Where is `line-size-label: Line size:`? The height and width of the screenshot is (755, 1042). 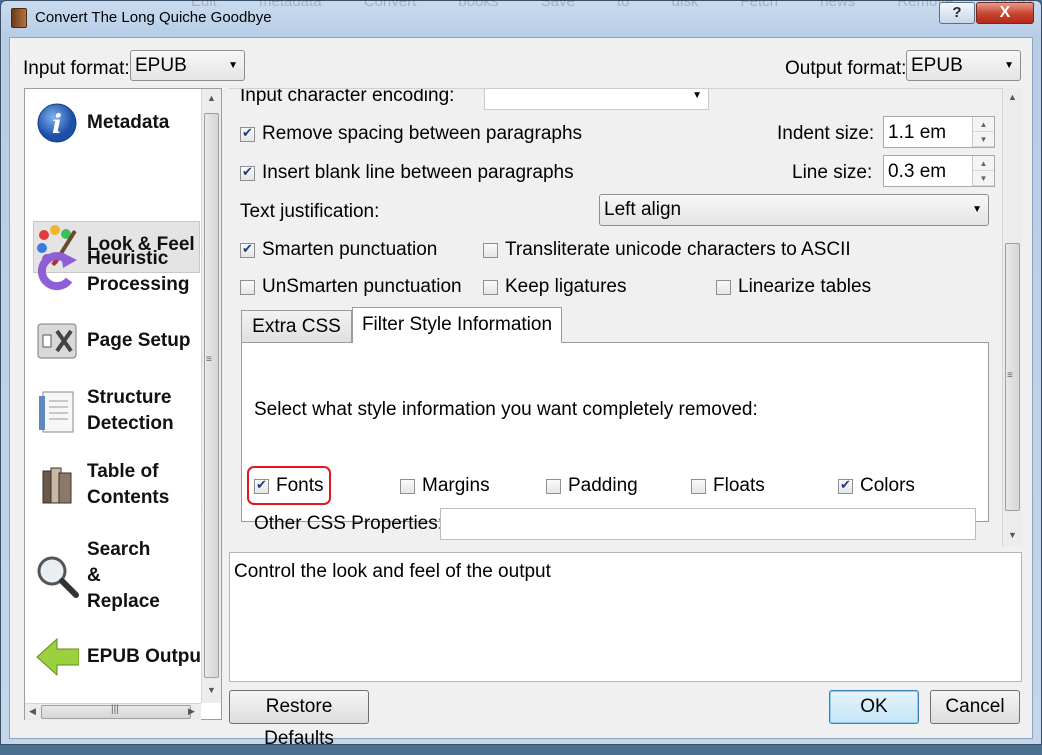 line-size-label: Line size: is located at coordinates (832, 172).